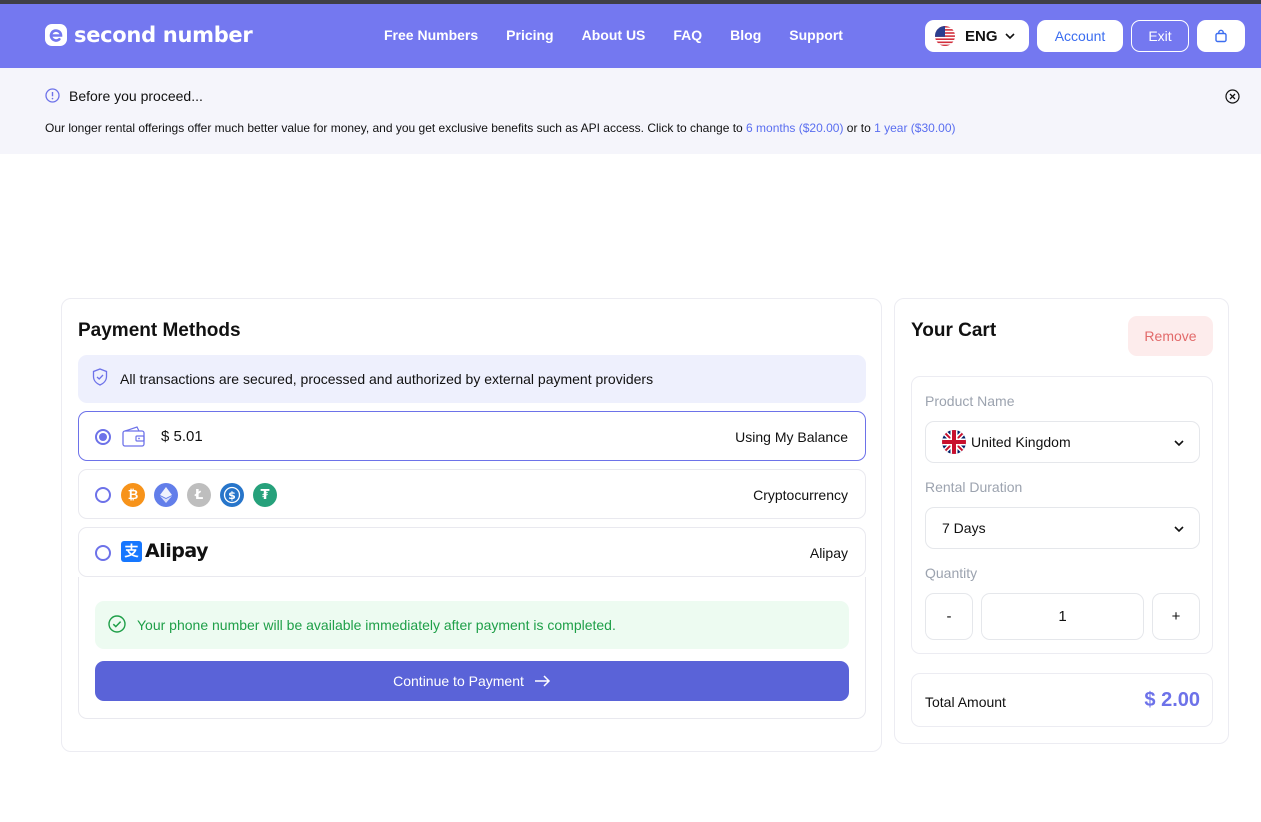  I want to click on nav-faq: FAQ, so click(687, 35).